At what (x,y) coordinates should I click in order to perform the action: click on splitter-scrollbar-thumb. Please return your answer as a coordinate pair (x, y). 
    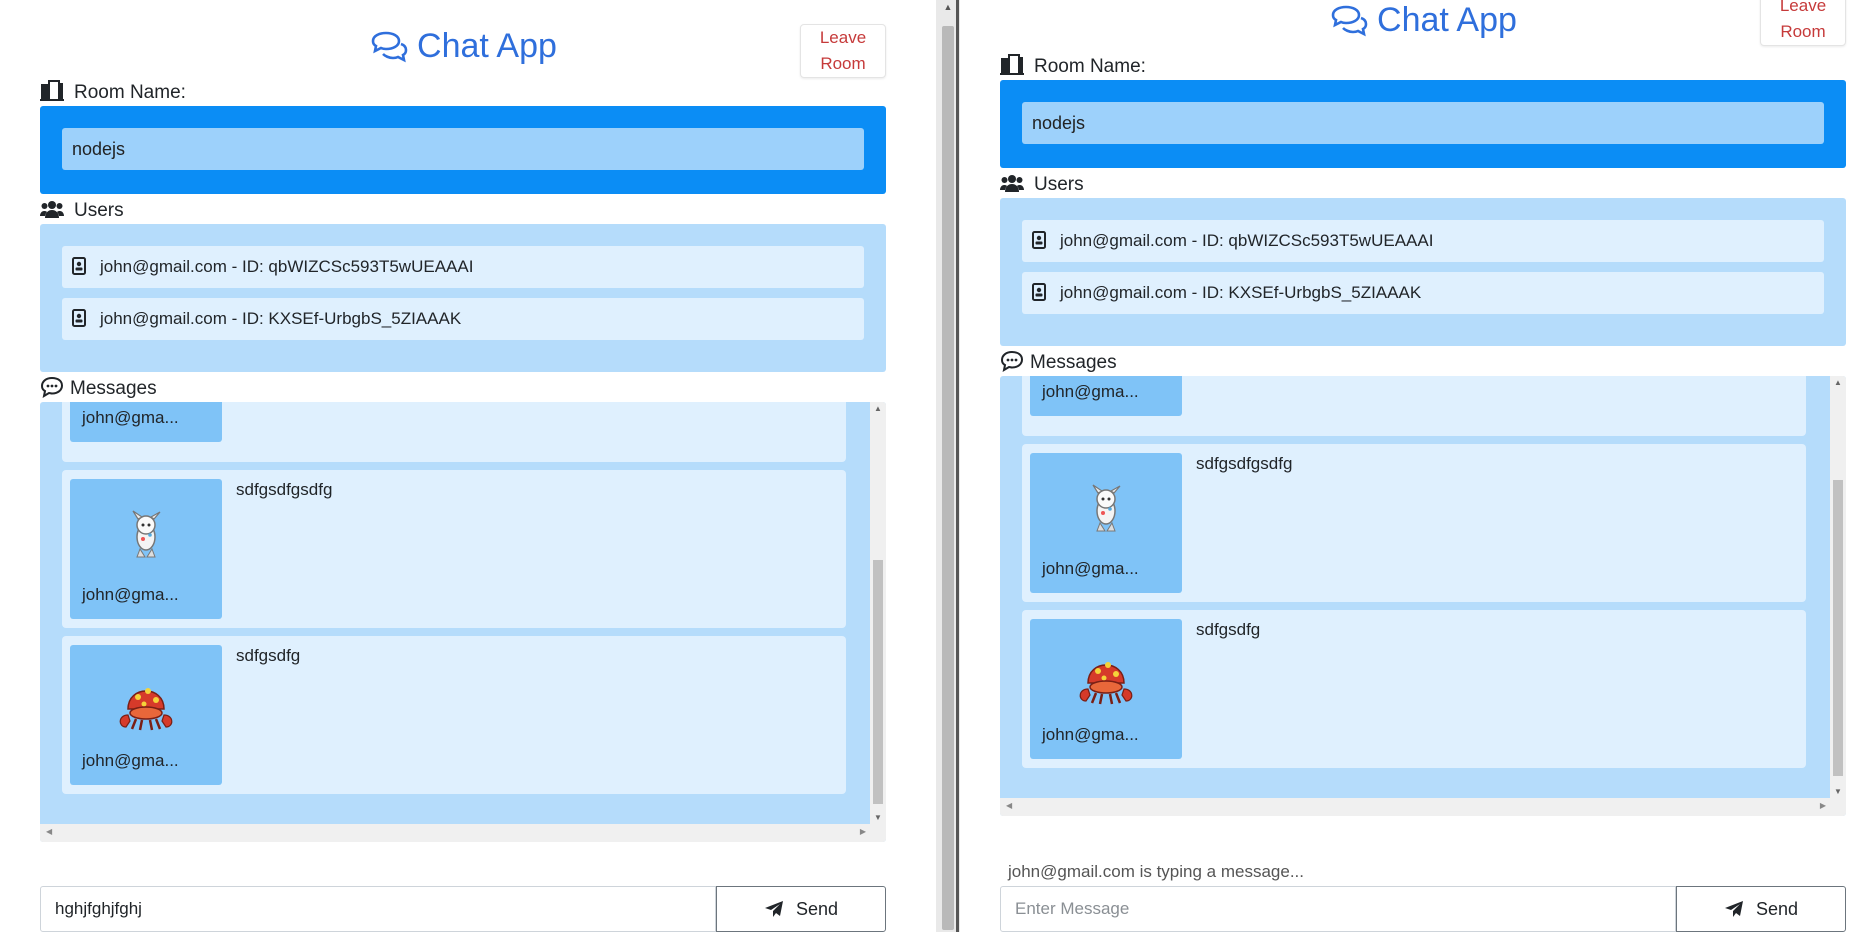
    Looking at the image, I should click on (948, 478).